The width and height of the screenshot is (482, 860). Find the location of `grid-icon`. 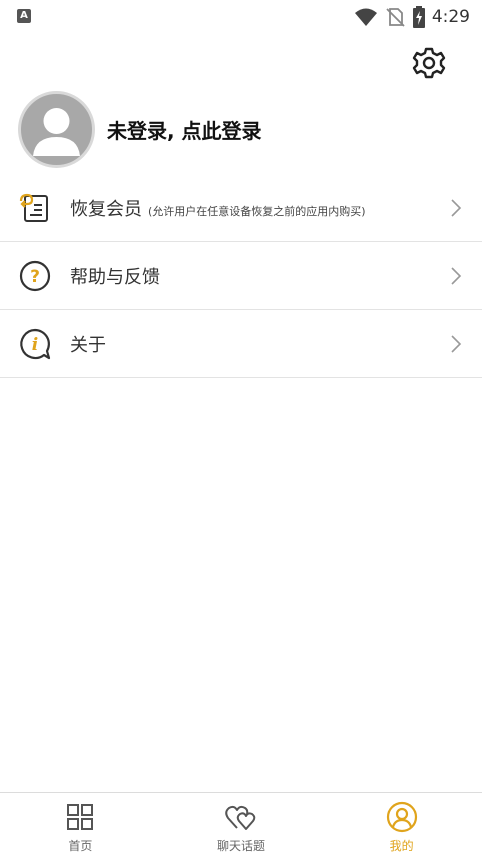

grid-icon is located at coordinates (80, 817).